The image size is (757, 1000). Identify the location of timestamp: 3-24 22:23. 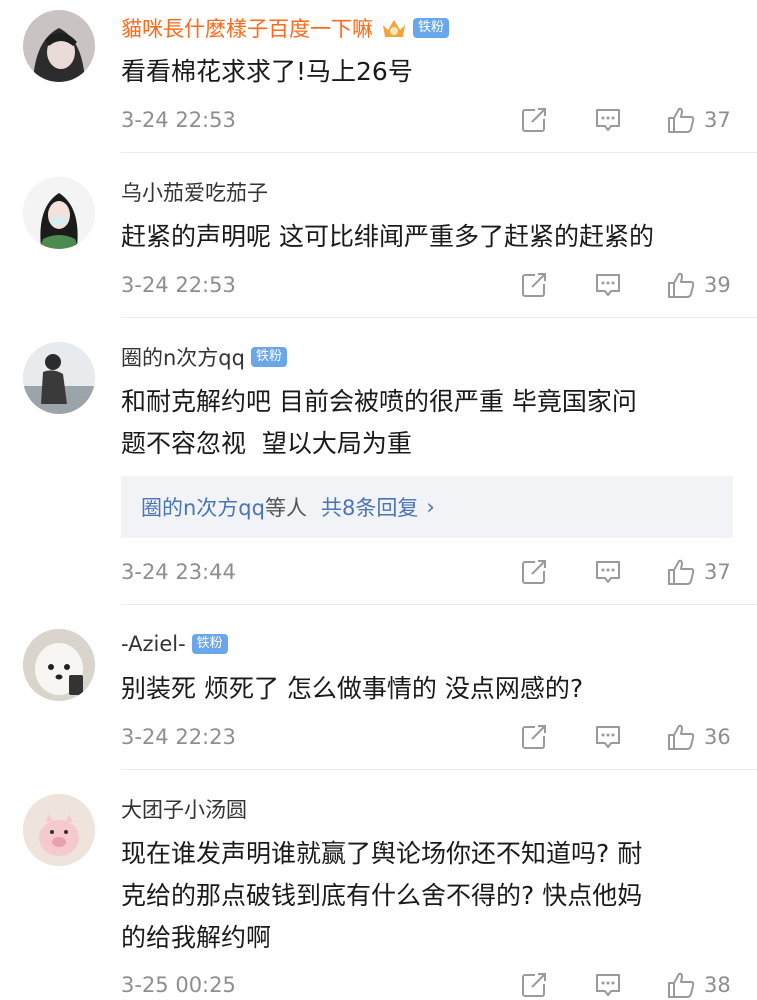
(178, 737).